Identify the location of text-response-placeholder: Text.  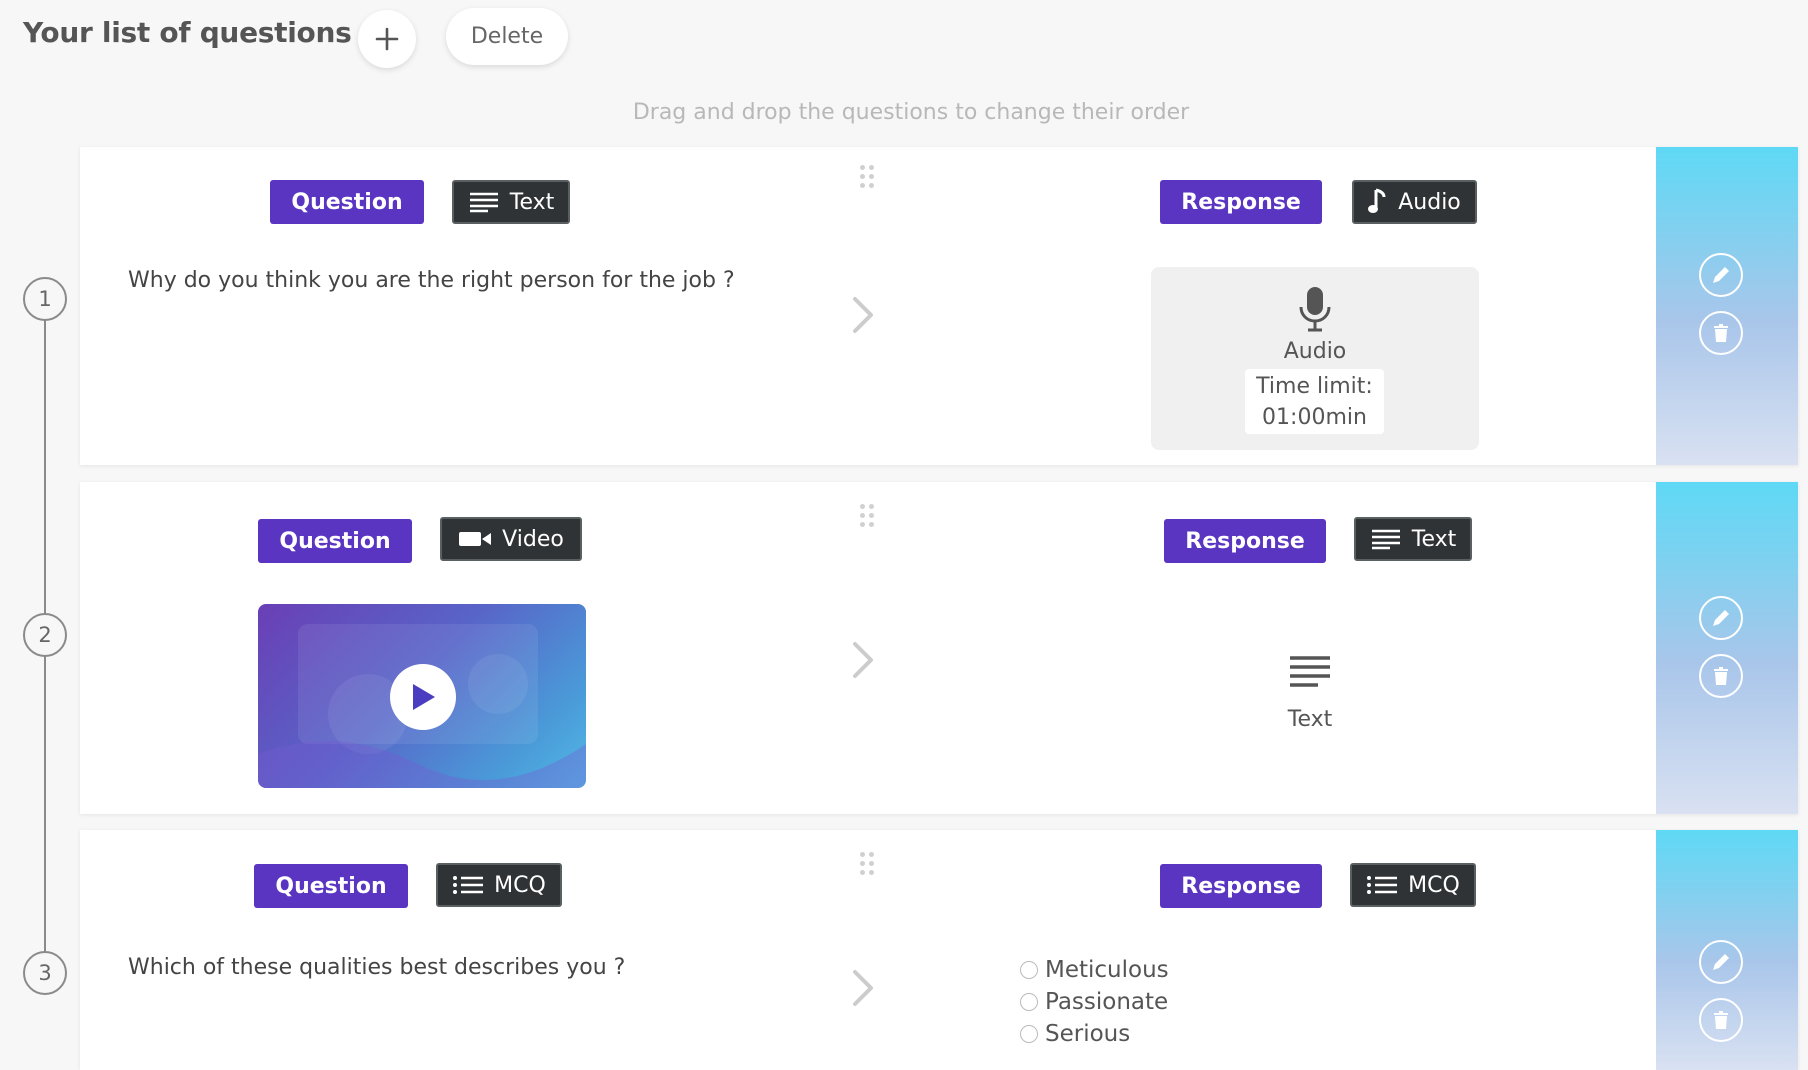
(1310, 693).